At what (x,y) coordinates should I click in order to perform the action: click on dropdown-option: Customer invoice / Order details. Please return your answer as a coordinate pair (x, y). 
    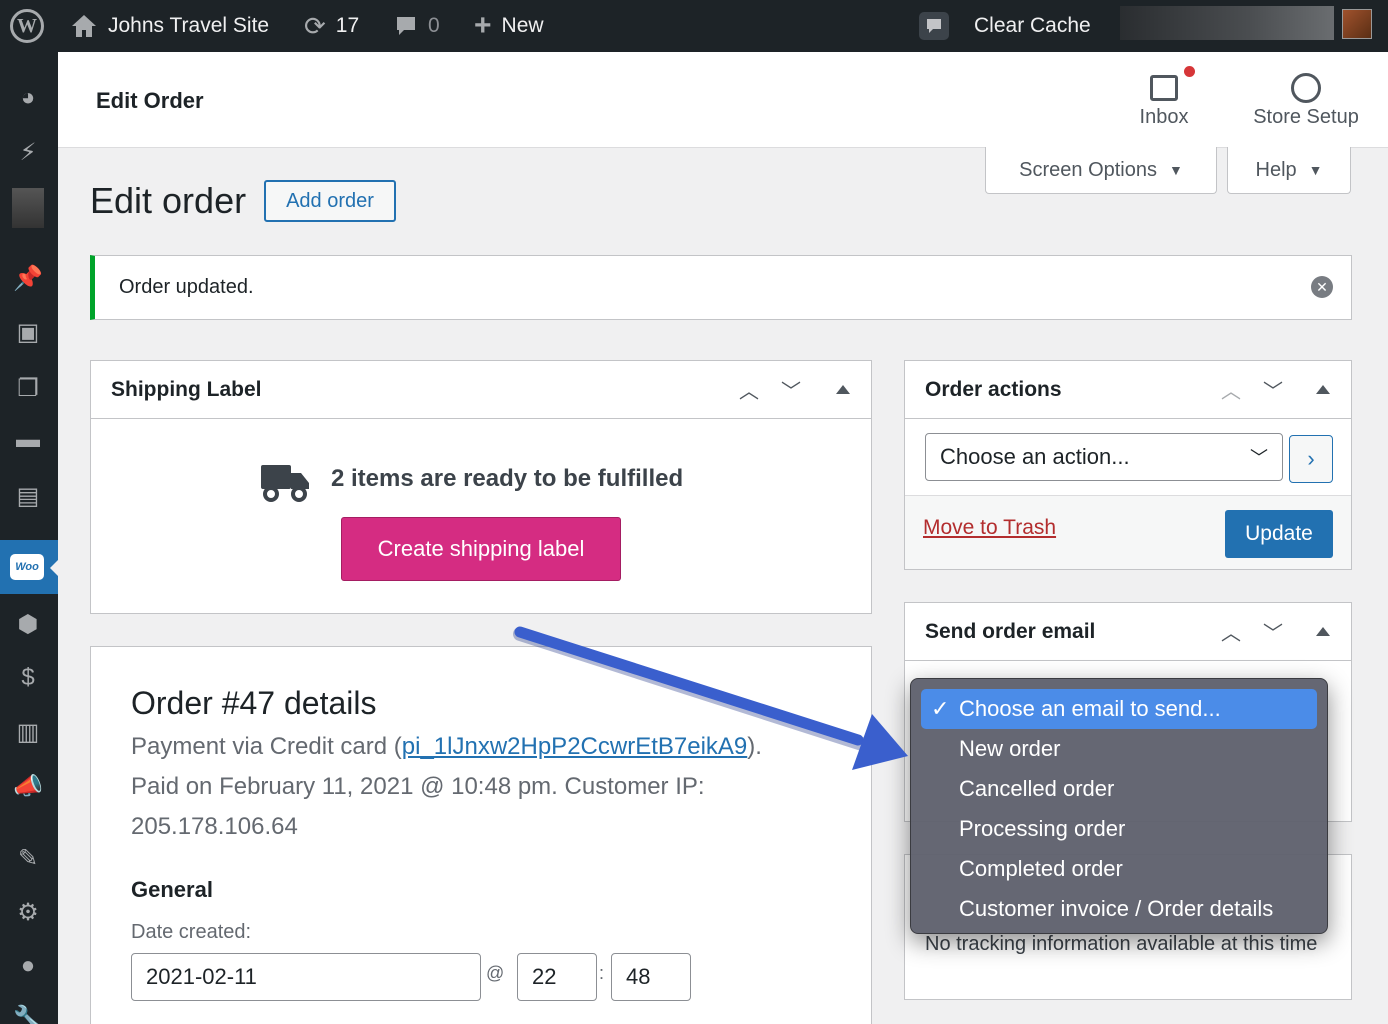
    Looking at the image, I should click on (1119, 909).